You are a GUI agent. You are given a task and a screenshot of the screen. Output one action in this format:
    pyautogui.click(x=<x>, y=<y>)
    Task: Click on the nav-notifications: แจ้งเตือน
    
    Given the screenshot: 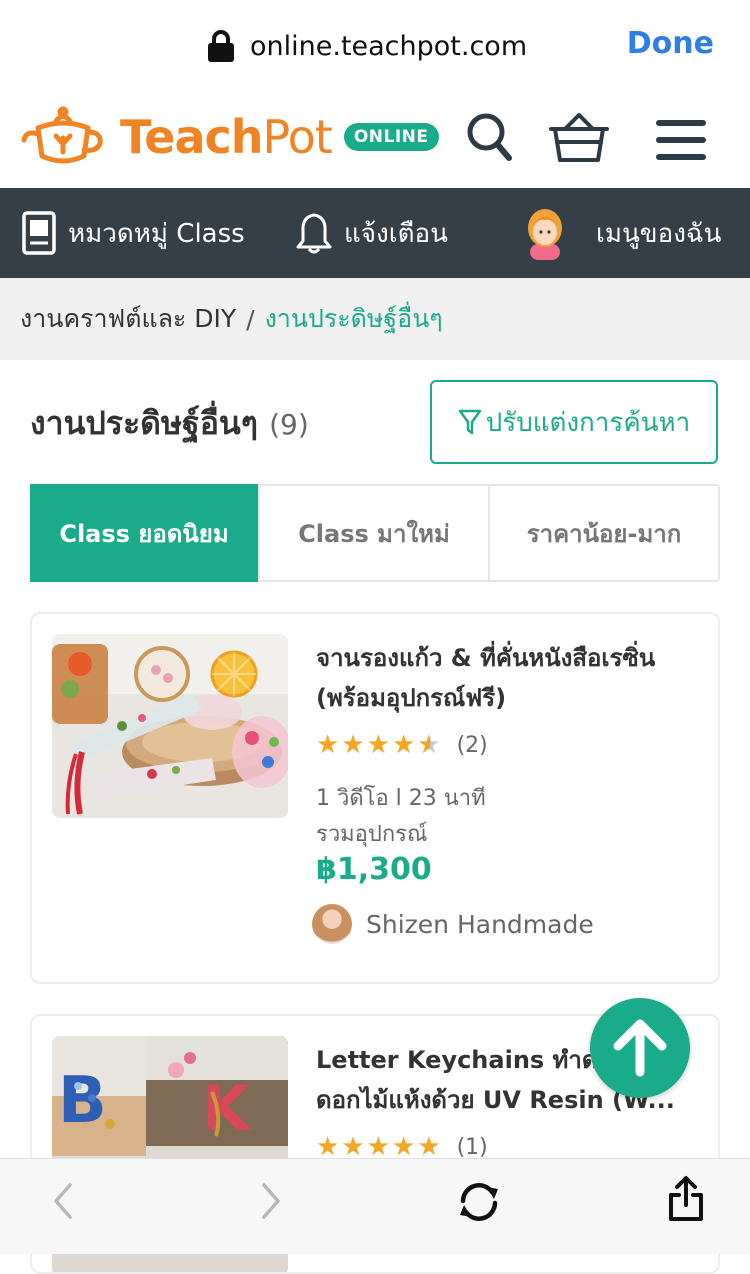 What is the action you would take?
    pyautogui.click(x=372, y=233)
    